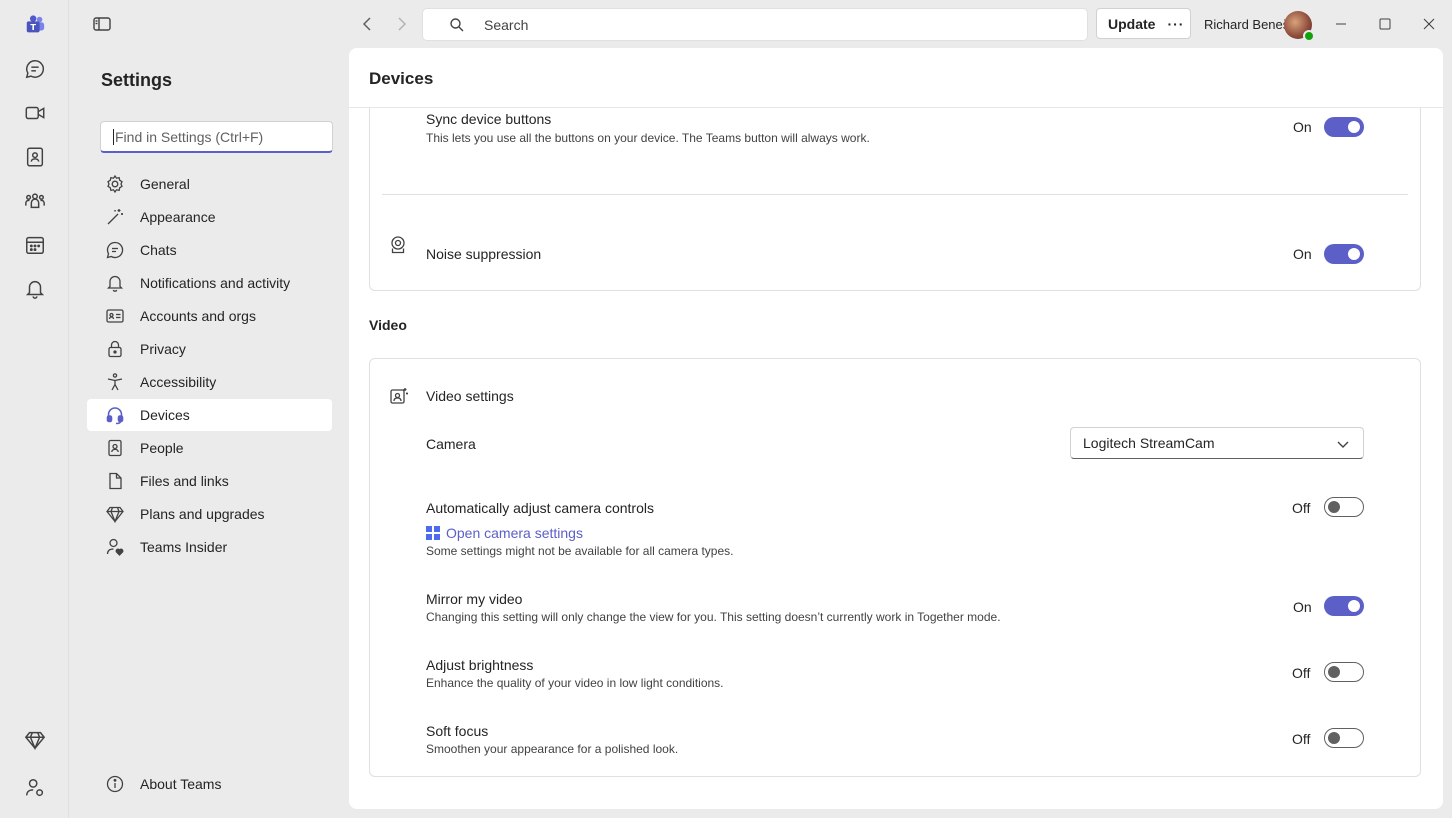 This screenshot has height=818, width=1452. Describe the element at coordinates (489, 119) in the screenshot. I see `sync-device-buttons-title: Sync device buttons` at that location.